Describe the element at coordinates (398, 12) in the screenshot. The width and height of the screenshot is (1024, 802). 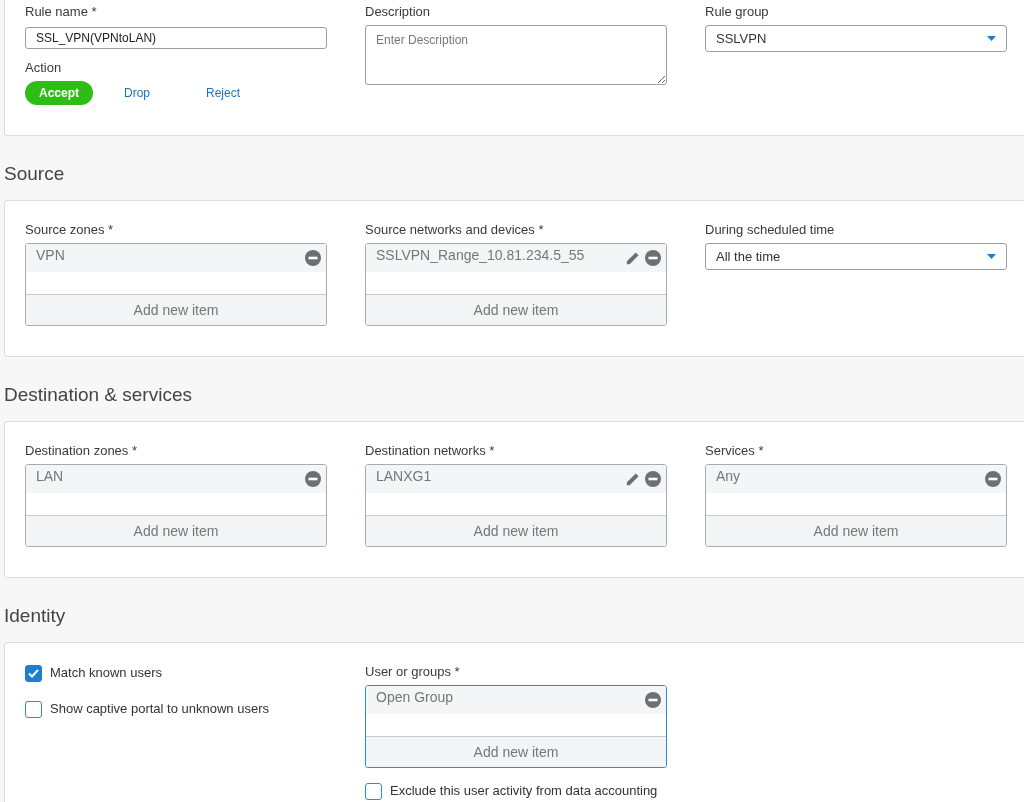
I see `field-label: Description` at that location.